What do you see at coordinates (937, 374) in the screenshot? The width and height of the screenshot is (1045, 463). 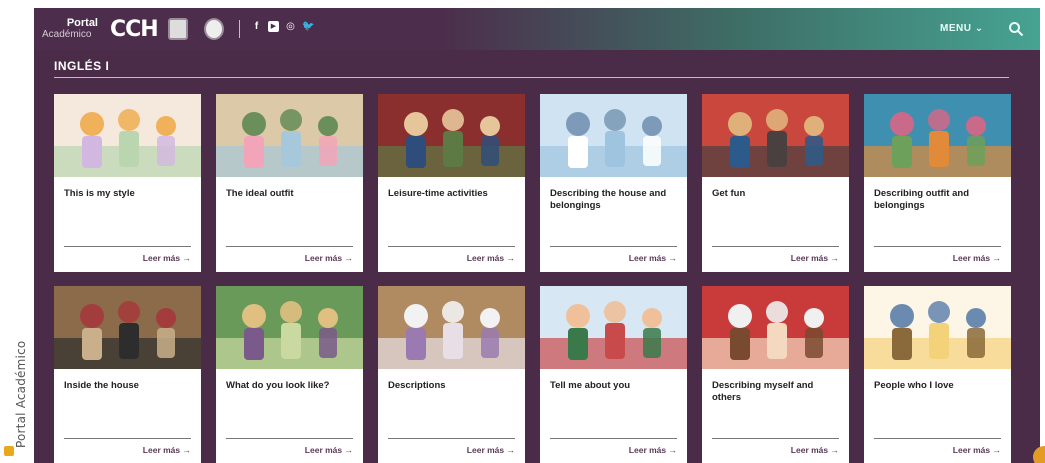 I see `lesson-card: People who I love Leer más →` at bounding box center [937, 374].